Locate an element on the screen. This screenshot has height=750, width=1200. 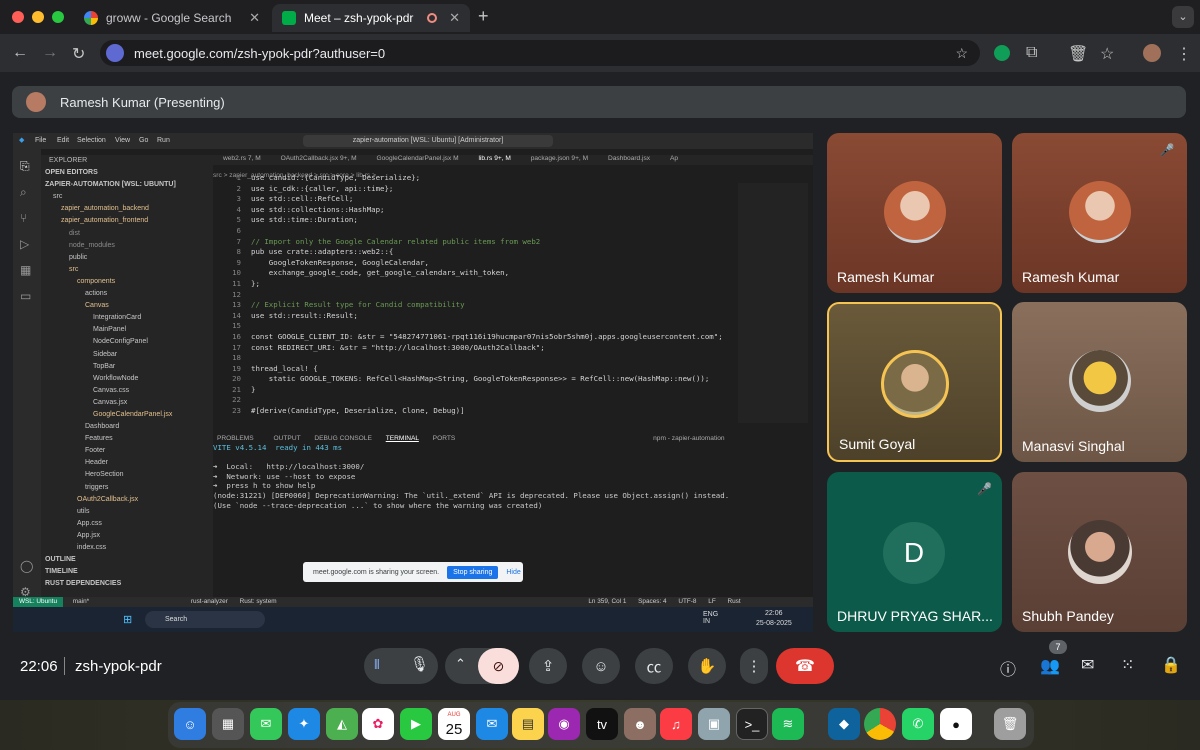
panel-tab-terminal: TERMINAL is located at coordinates (402, 438).